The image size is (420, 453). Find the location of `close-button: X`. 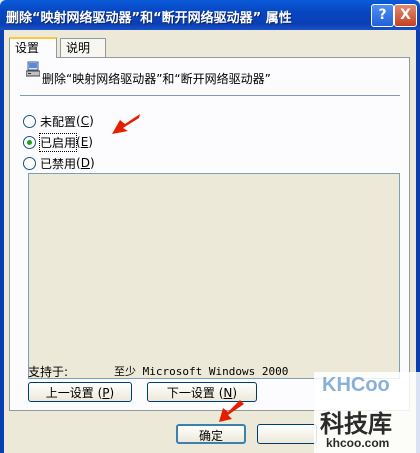

close-button: X is located at coordinates (405, 15).